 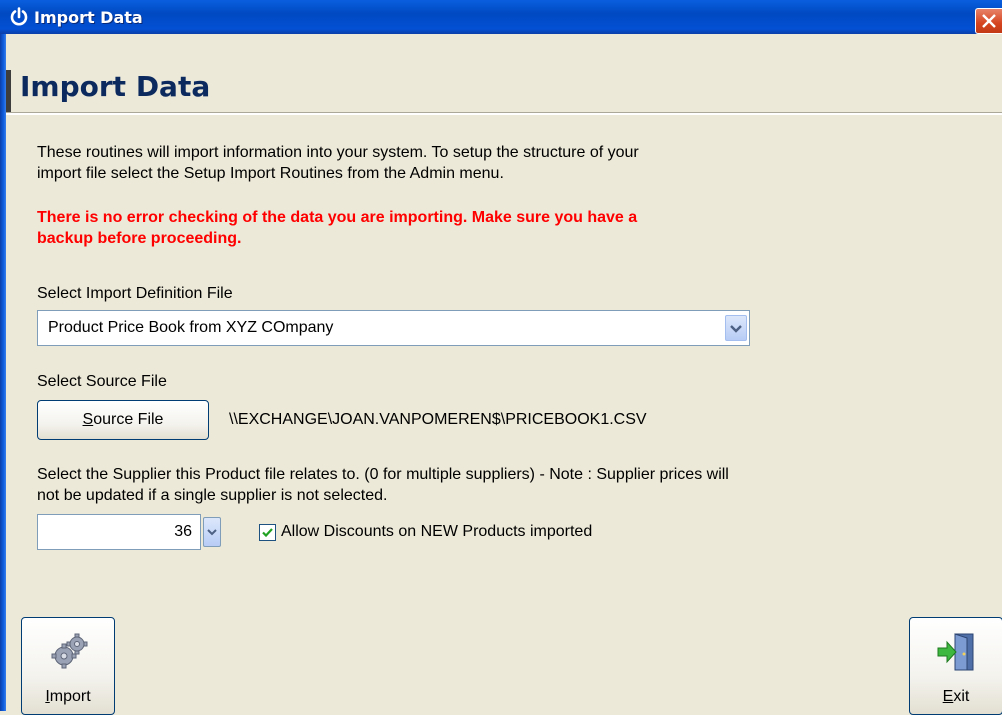 What do you see at coordinates (128, 419) in the screenshot?
I see `source-button-label: ource File` at bounding box center [128, 419].